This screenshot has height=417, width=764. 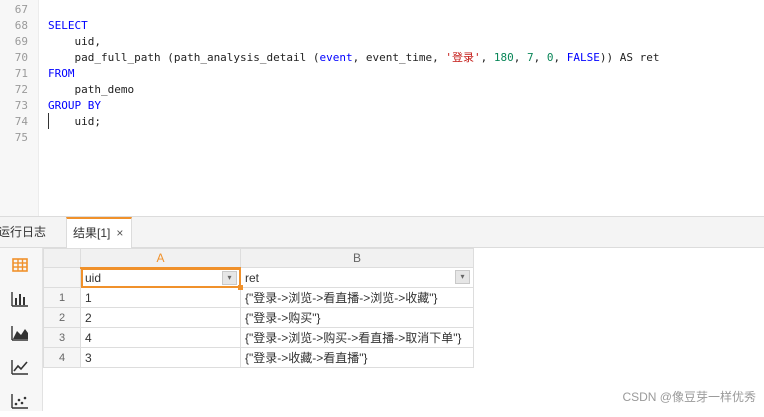 What do you see at coordinates (357, 258) in the screenshot?
I see `column-header-b: B` at bounding box center [357, 258].